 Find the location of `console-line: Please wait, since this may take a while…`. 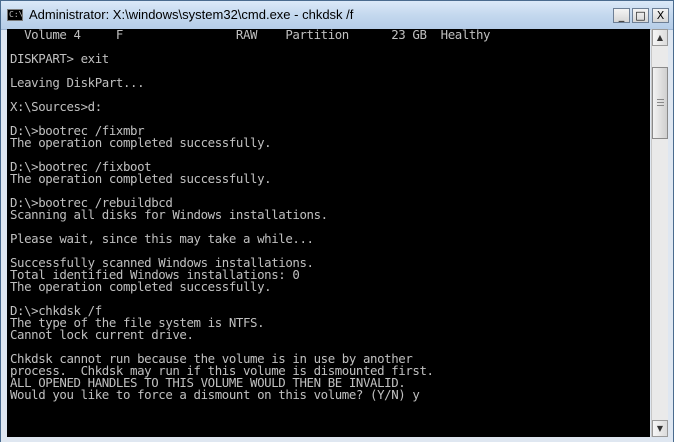

console-line: Please wait, since this may take a while… is located at coordinates (162, 238).